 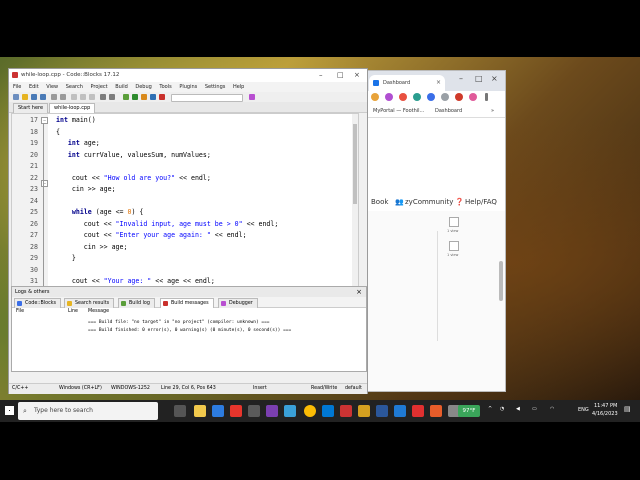 I want to click on edge-icon, so click(x=218, y=411).